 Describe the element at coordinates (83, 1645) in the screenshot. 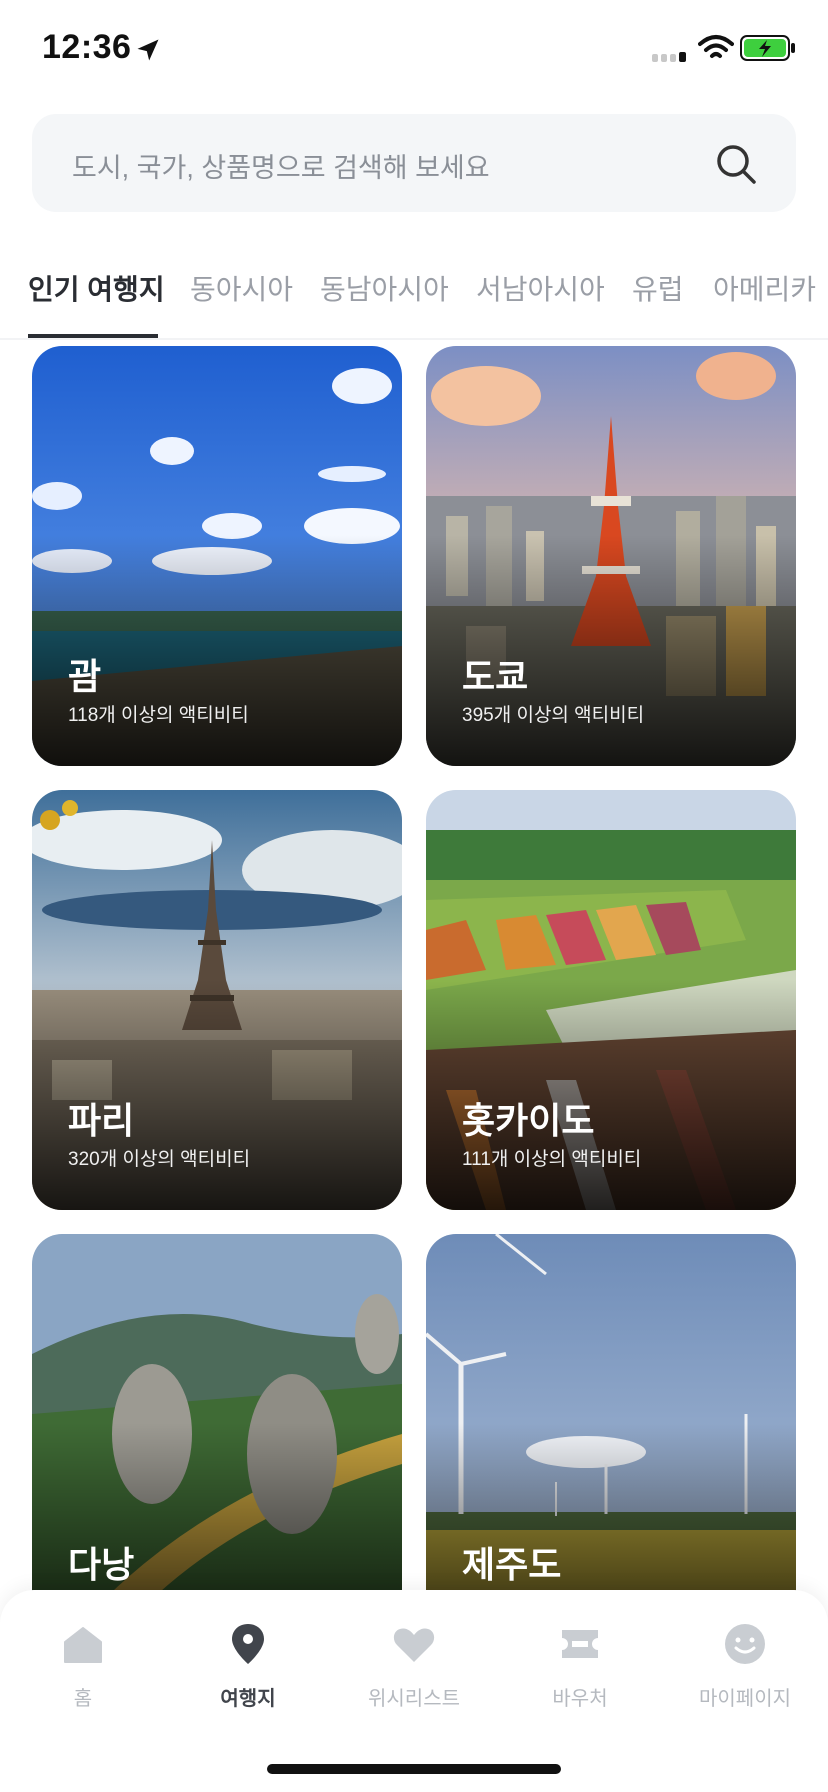

I see `home-icon` at that location.